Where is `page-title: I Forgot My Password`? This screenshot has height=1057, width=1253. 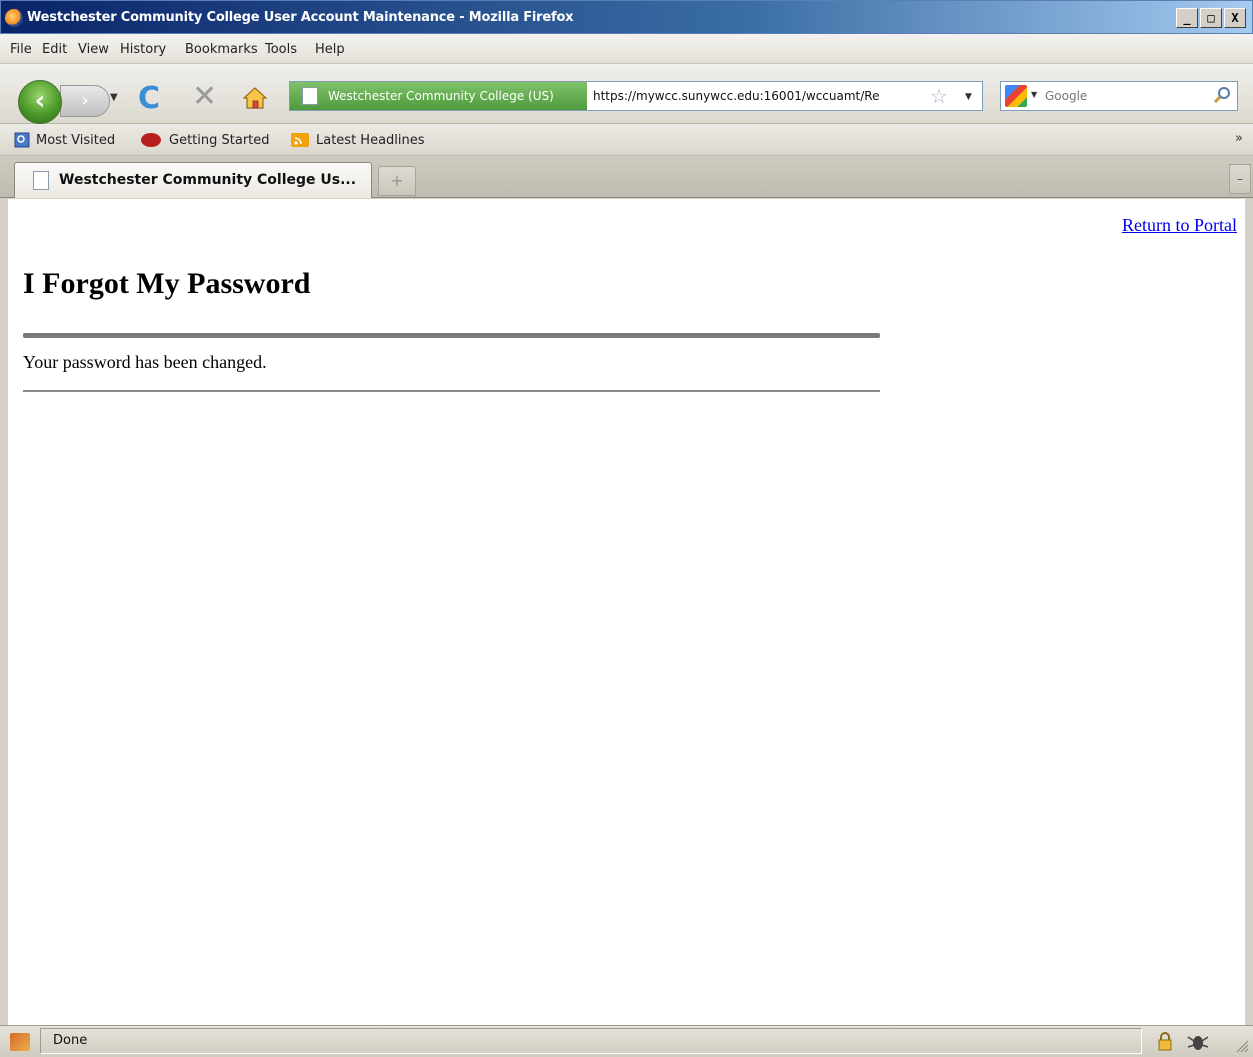
page-title: I Forgot My Password is located at coordinates (167, 283).